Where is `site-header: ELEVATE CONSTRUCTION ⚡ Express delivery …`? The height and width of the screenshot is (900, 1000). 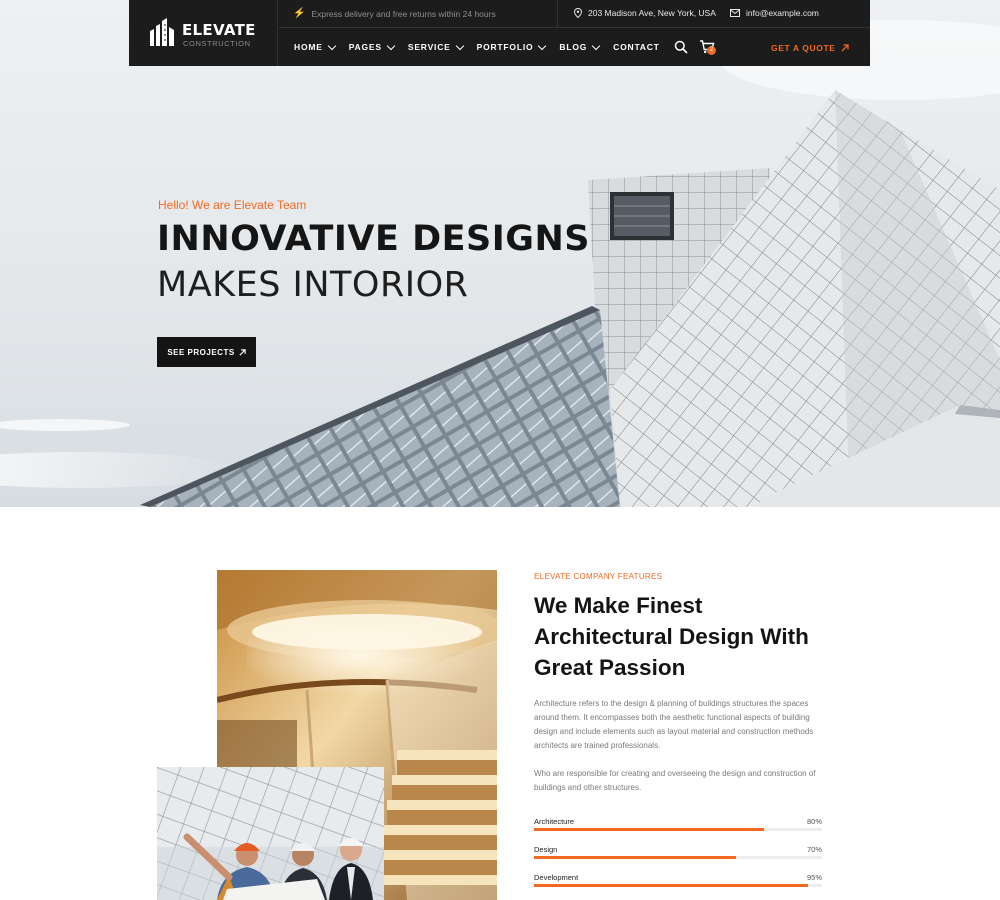
site-header: ELEVATE CONSTRUCTION ⚡ Express delivery … is located at coordinates (499, 33).